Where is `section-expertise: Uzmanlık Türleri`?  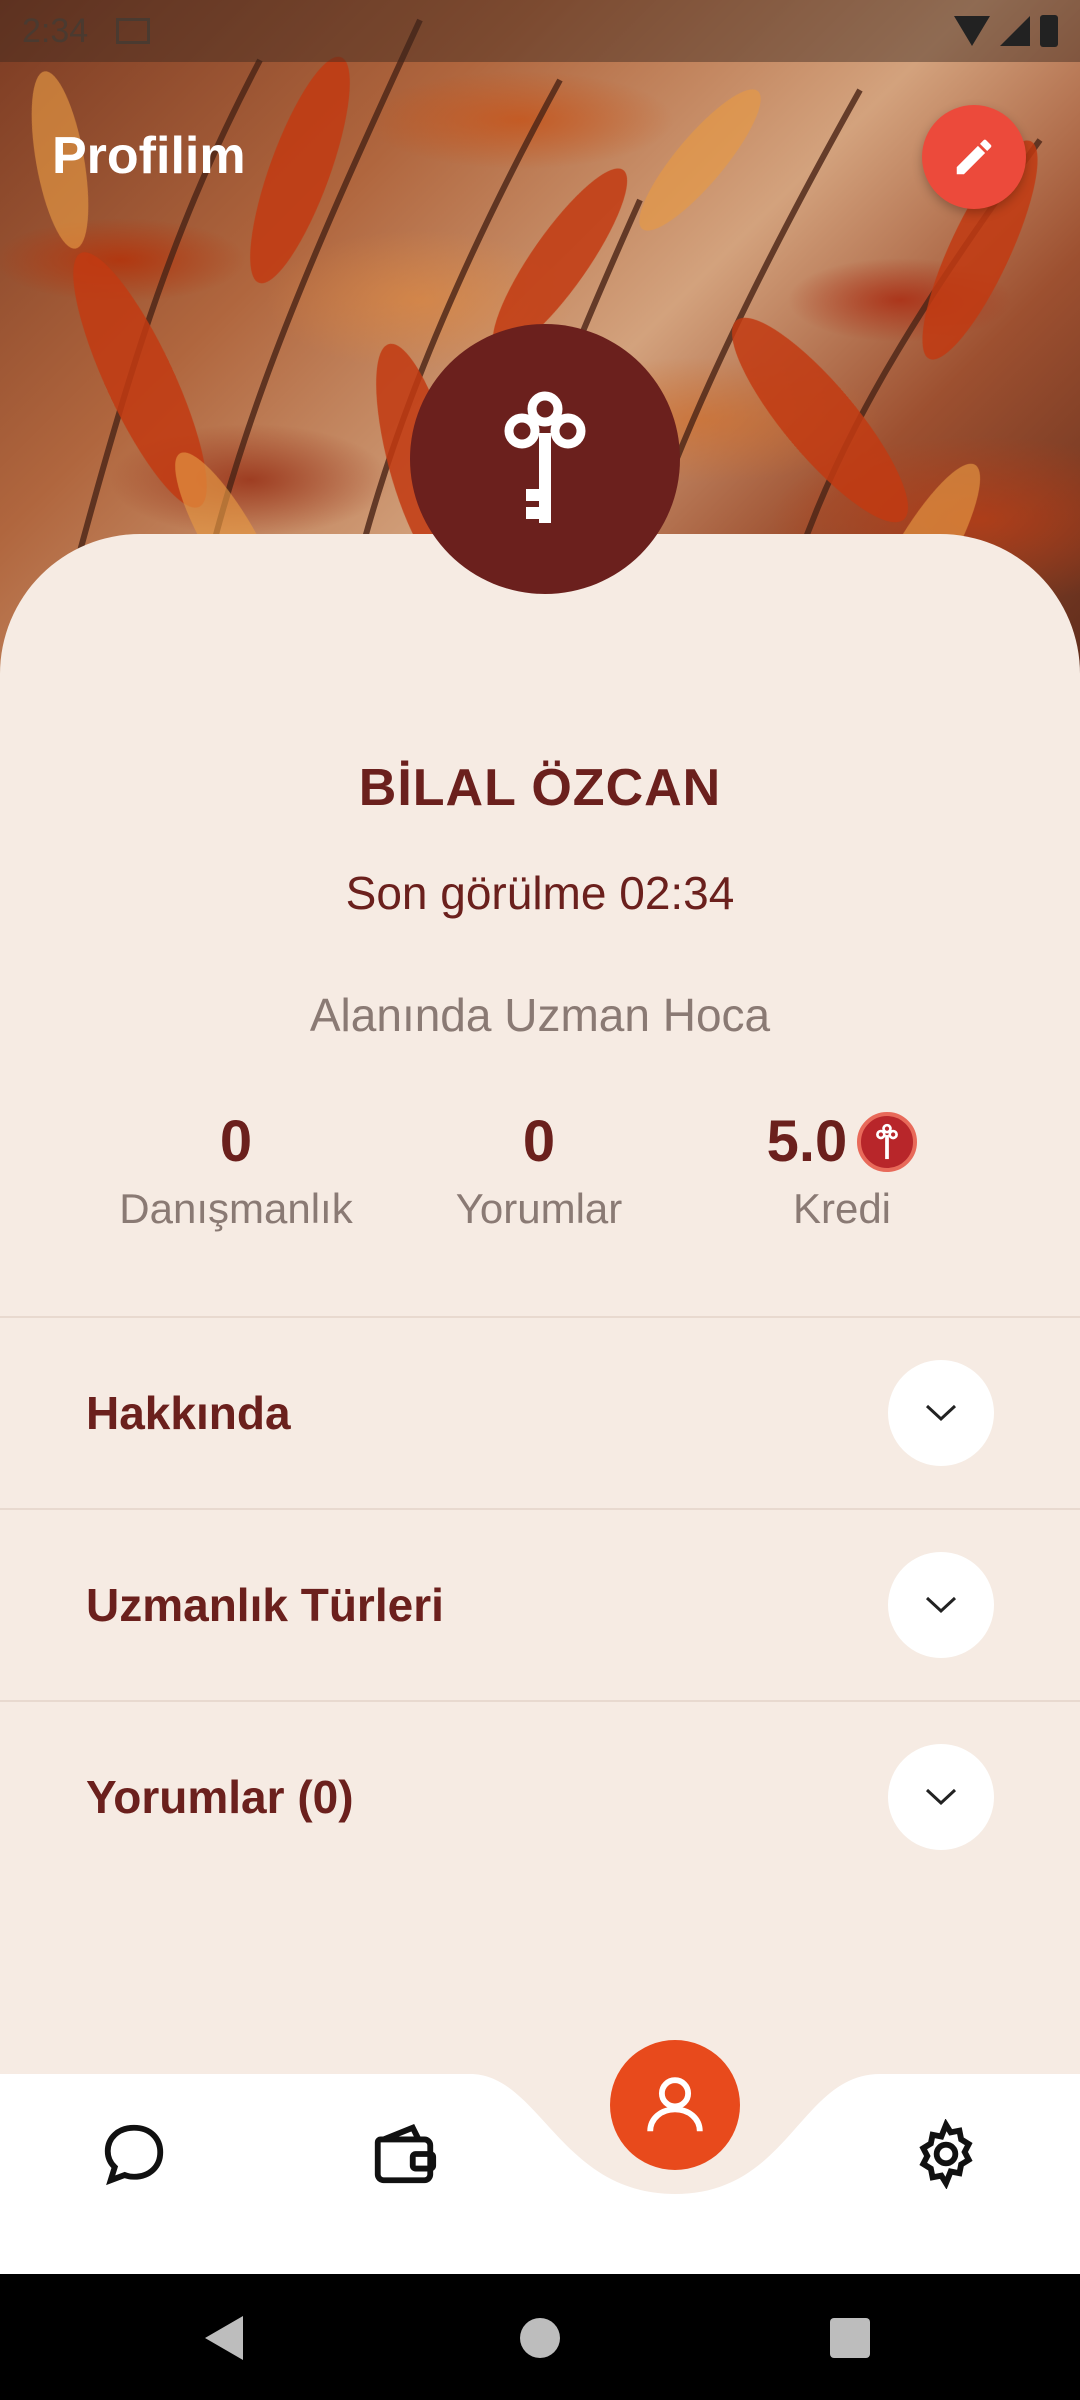 section-expertise: Uzmanlık Türleri is located at coordinates (540, 1605).